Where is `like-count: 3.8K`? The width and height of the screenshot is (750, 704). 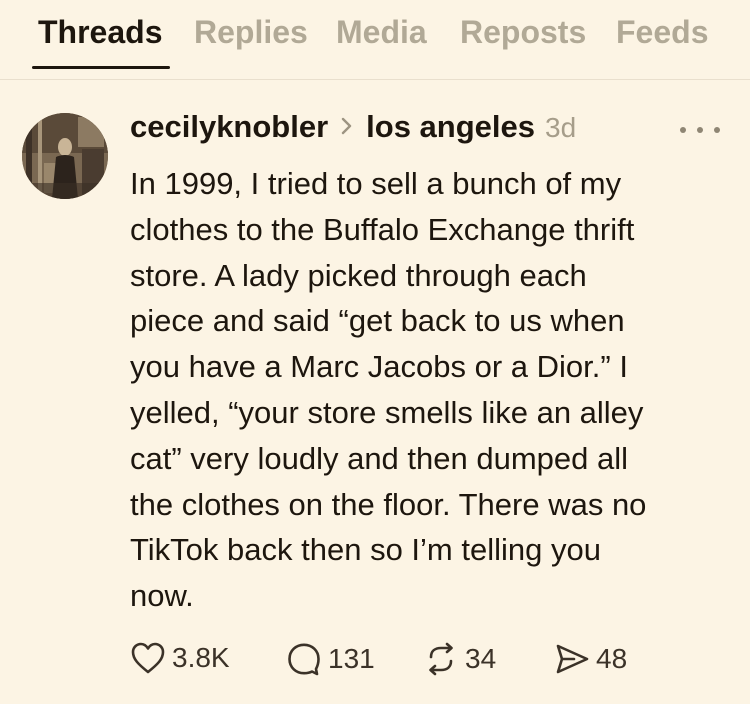 like-count: 3.8K is located at coordinates (201, 657).